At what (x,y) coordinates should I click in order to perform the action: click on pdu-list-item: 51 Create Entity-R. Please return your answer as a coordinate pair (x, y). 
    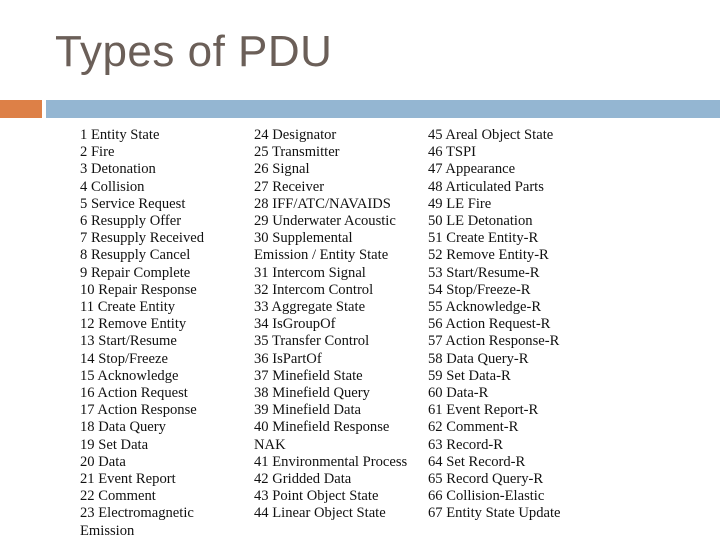
    Looking at the image, I should click on (483, 238).